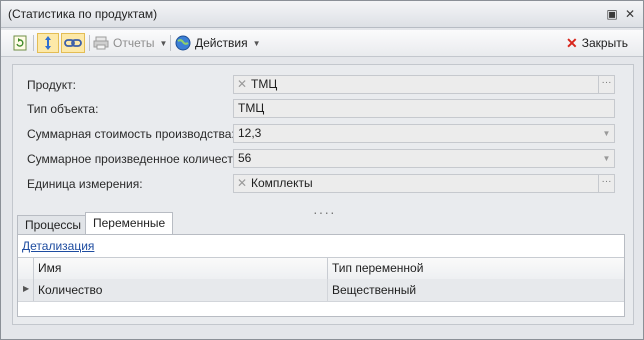 The width and height of the screenshot is (644, 340). What do you see at coordinates (604, 43) in the screenshot?
I see `close-form-label: Закрыть` at bounding box center [604, 43].